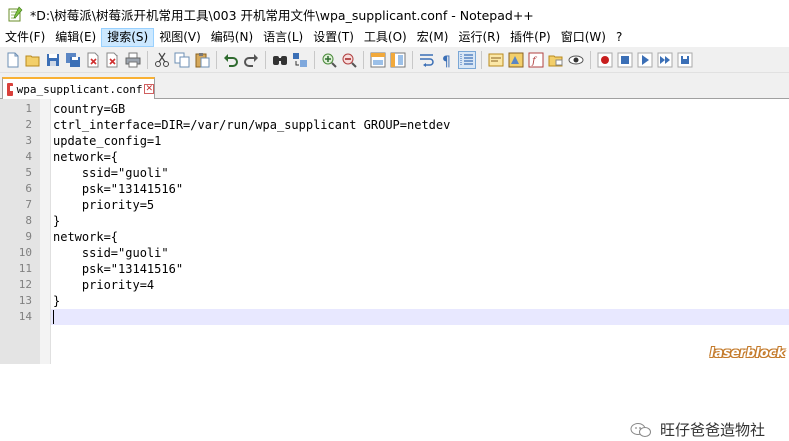 The image size is (789, 441). I want to click on zoom-out-icon, so click(349, 60).